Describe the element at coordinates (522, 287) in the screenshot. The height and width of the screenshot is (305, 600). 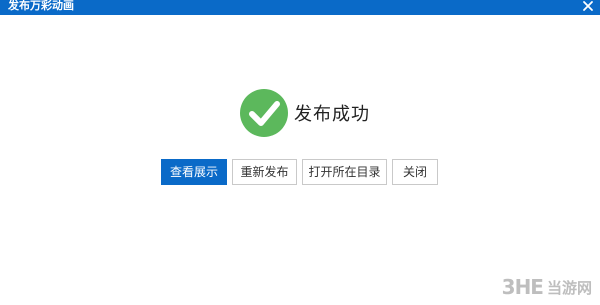
I see `watermark-logo: 3HE` at that location.